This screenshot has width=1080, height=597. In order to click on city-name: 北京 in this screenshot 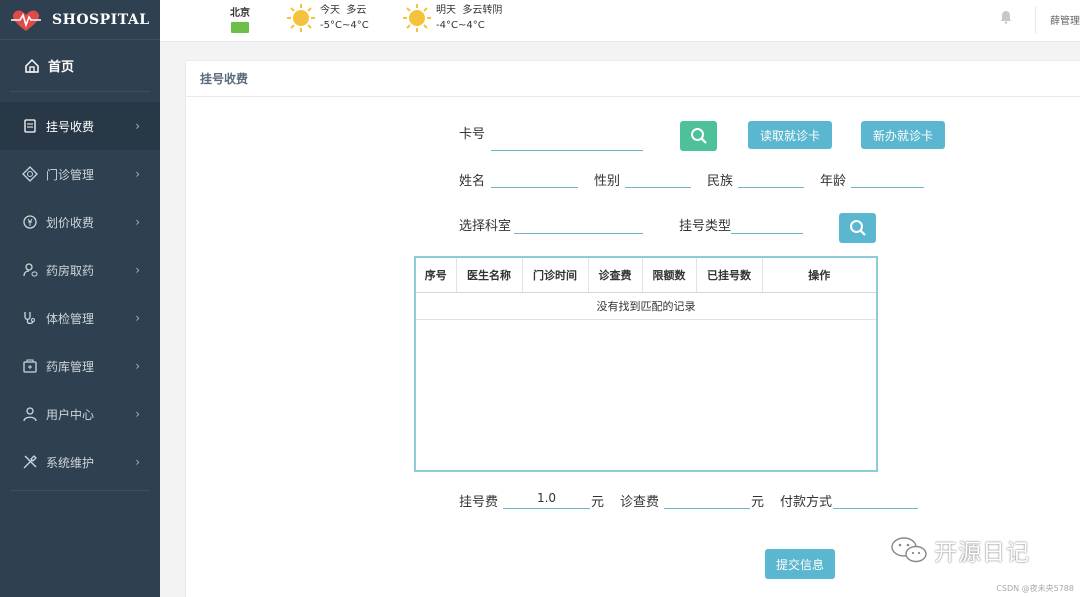, I will do `click(240, 13)`.